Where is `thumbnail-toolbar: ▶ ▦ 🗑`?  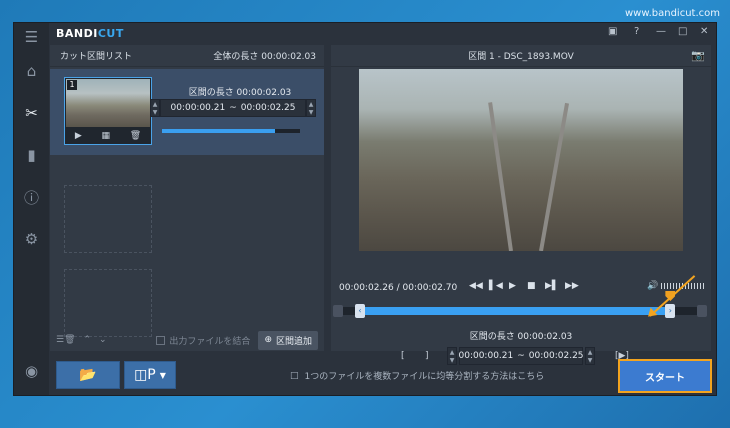
thumbnail-toolbar: ▶ ▦ 🗑 is located at coordinates (108, 136).